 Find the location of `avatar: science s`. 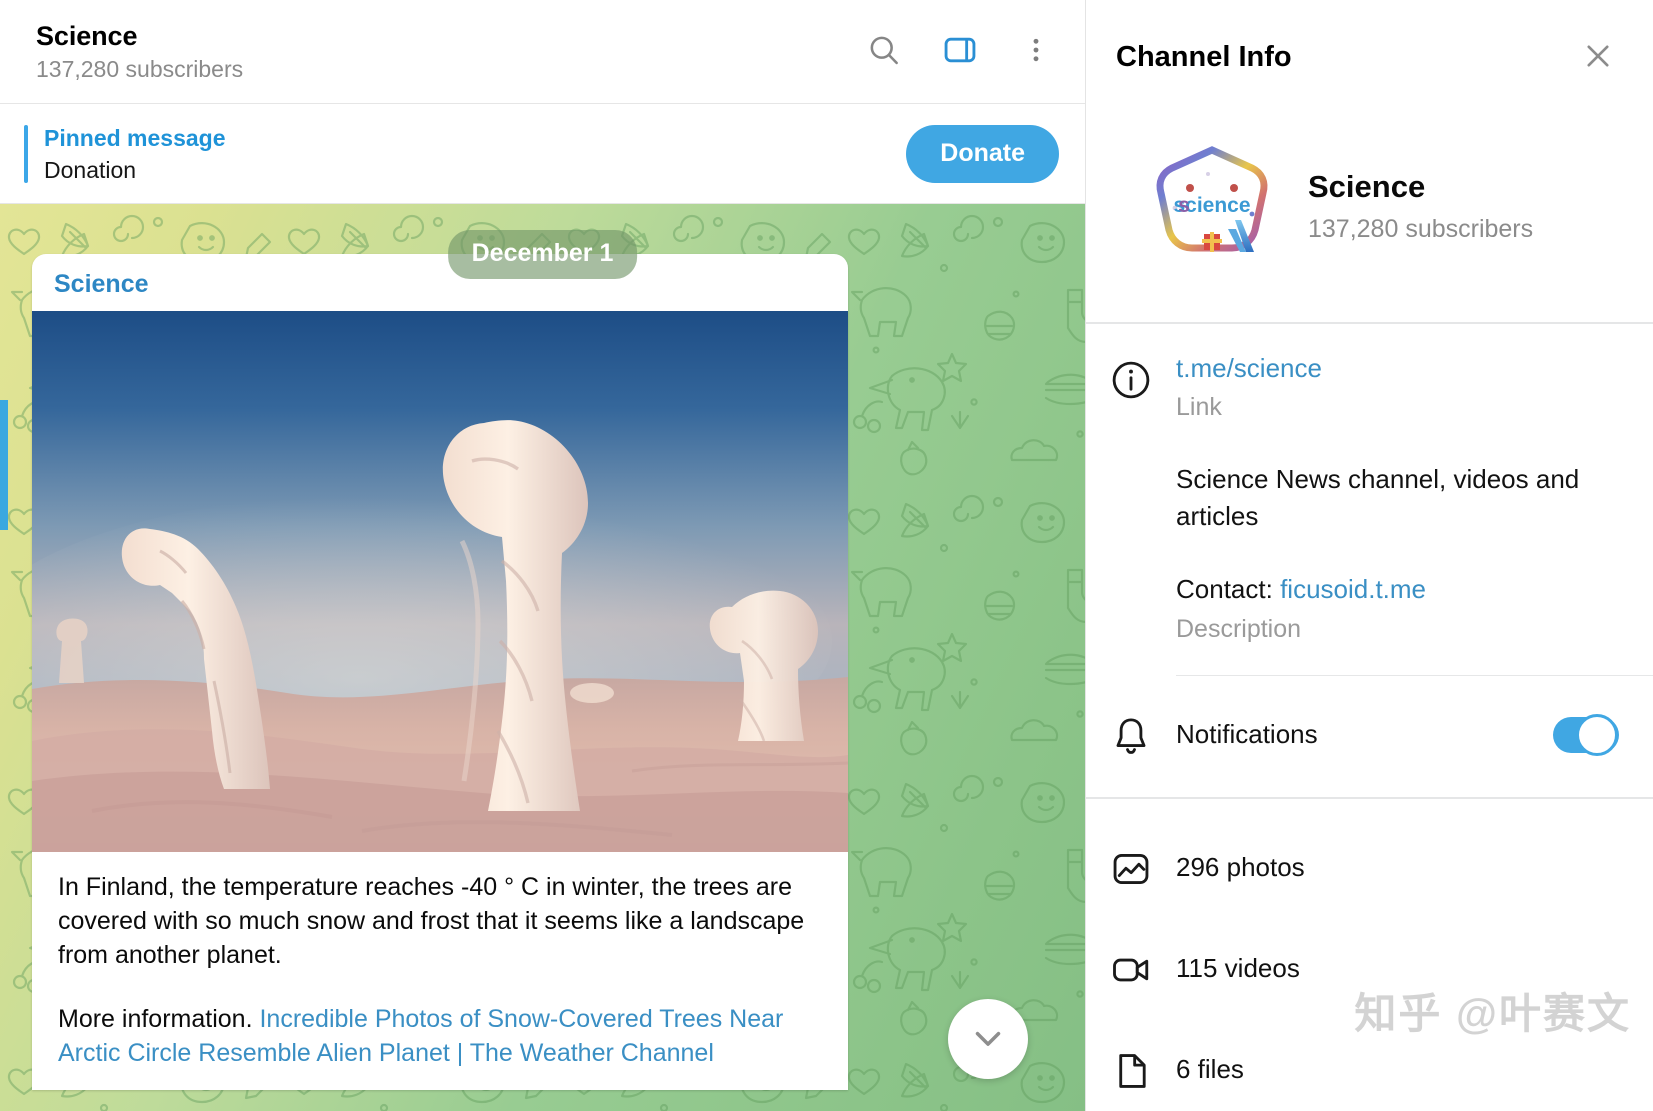

avatar: science s is located at coordinates (1212, 204).